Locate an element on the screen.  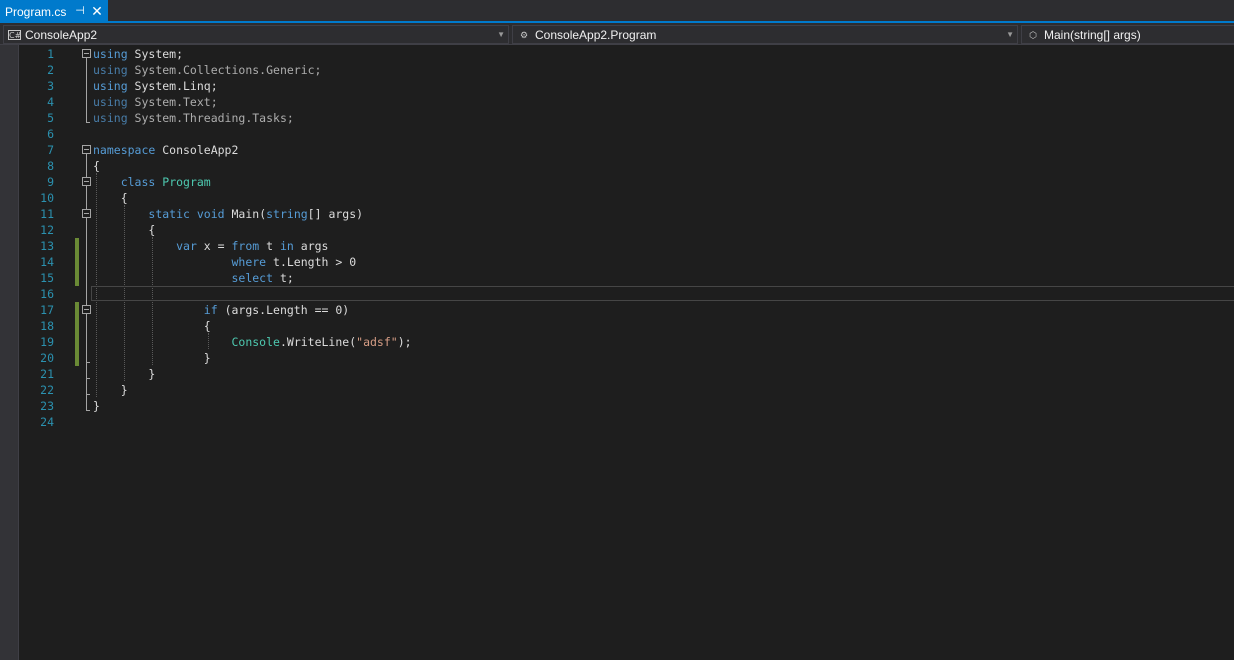
code-line: class Program is located at coordinates (152, 182).